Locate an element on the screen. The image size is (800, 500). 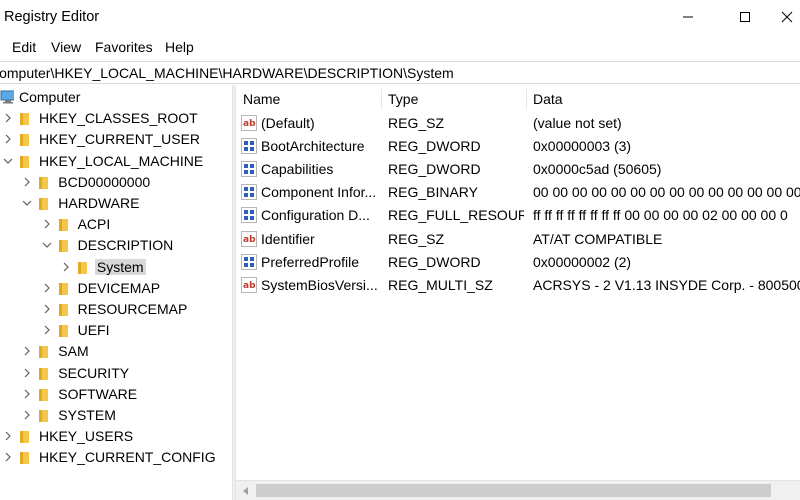
tree-node-label: HKEY_CLASSES_ROOT is located at coordinates (118, 118).